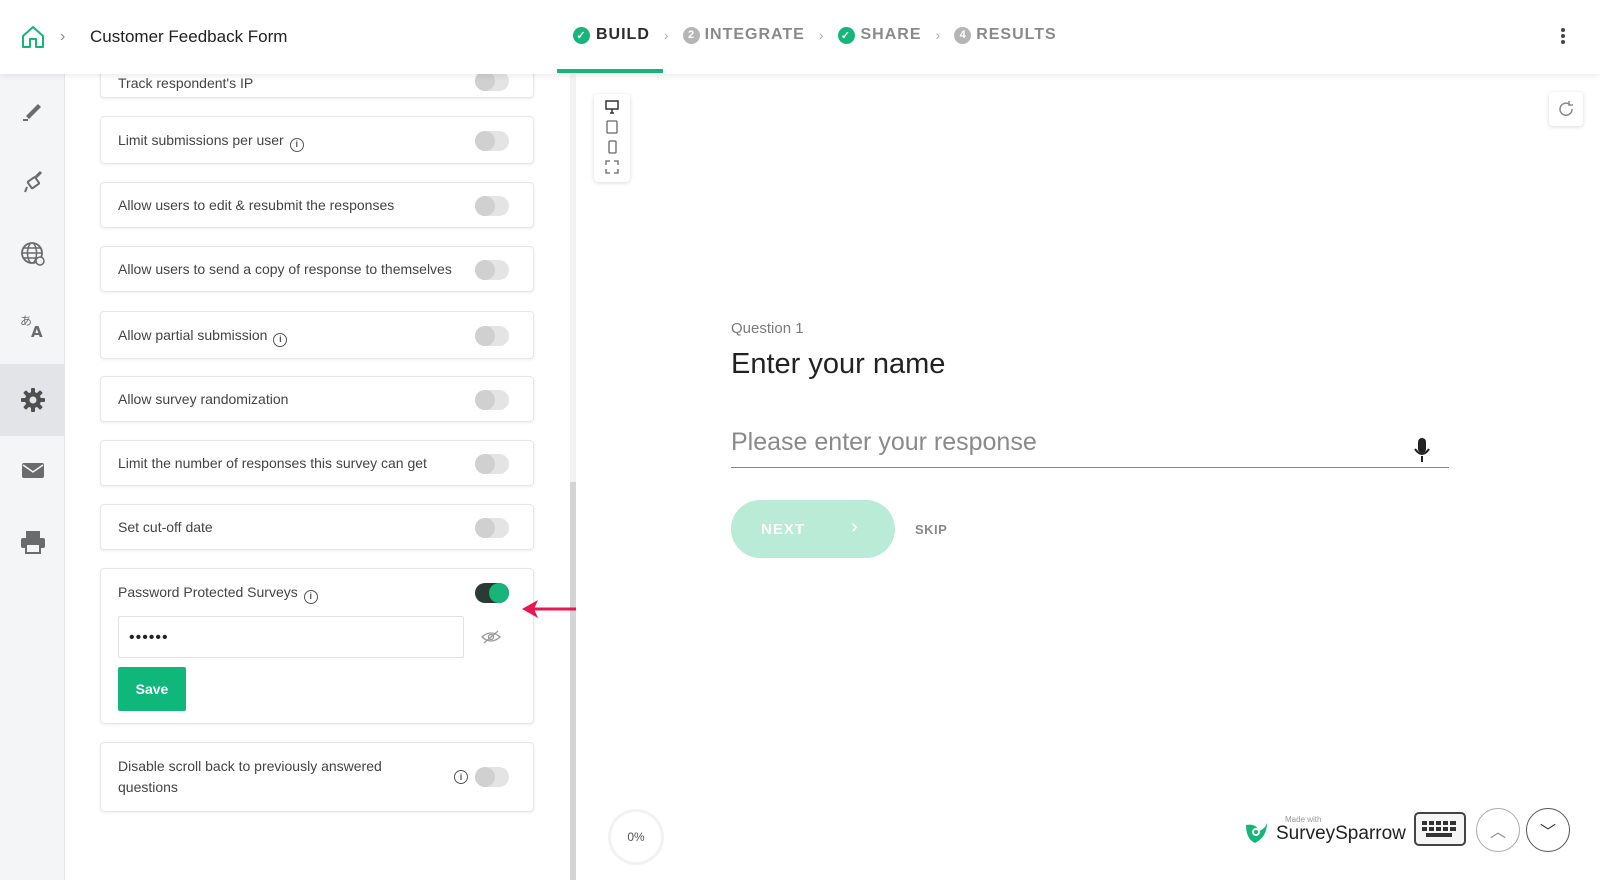  Describe the element at coordinates (838, 364) in the screenshot. I see `question-title: Enter your name` at that location.